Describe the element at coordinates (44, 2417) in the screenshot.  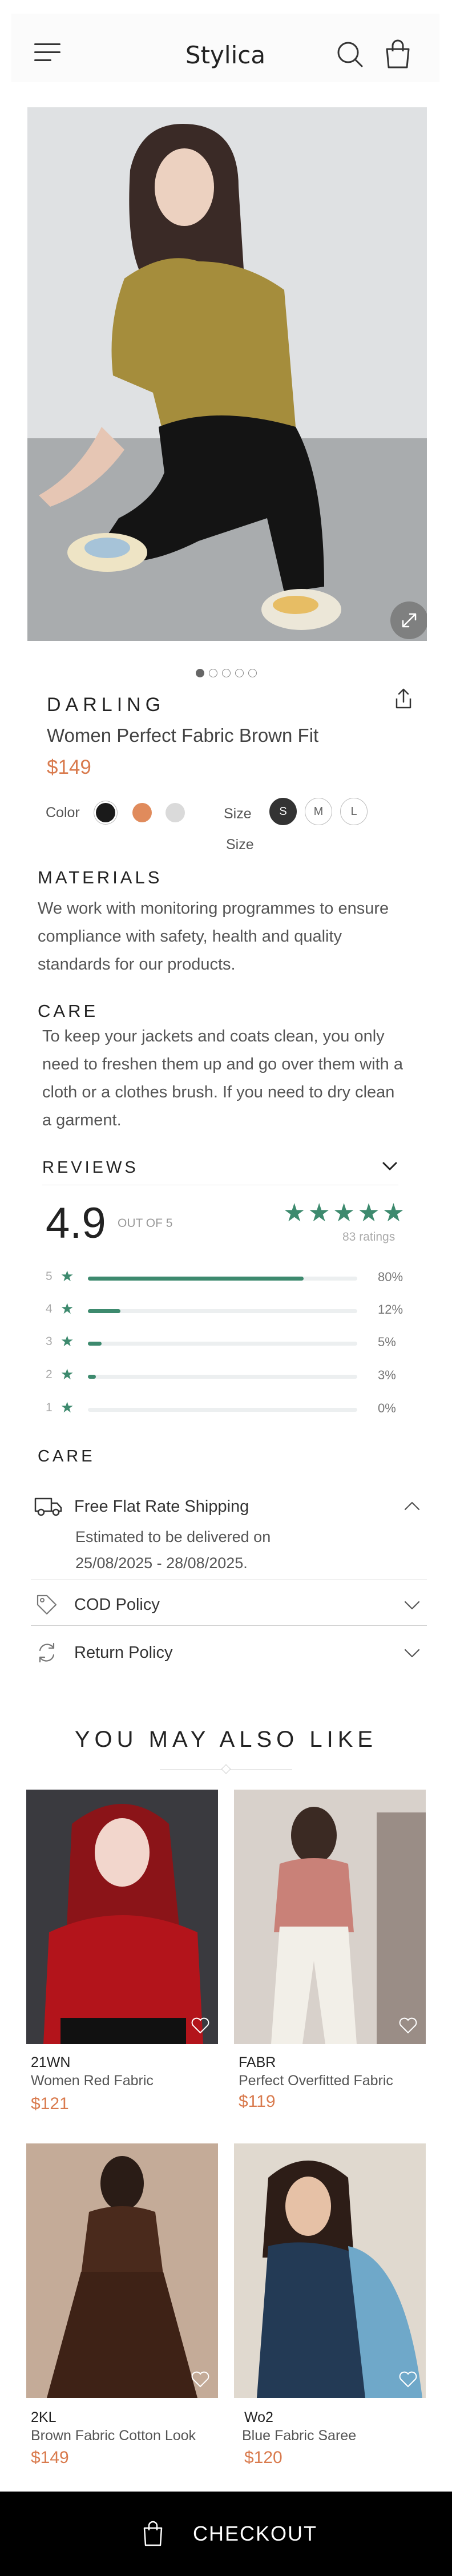
I see `card-code: 2KL` at that location.